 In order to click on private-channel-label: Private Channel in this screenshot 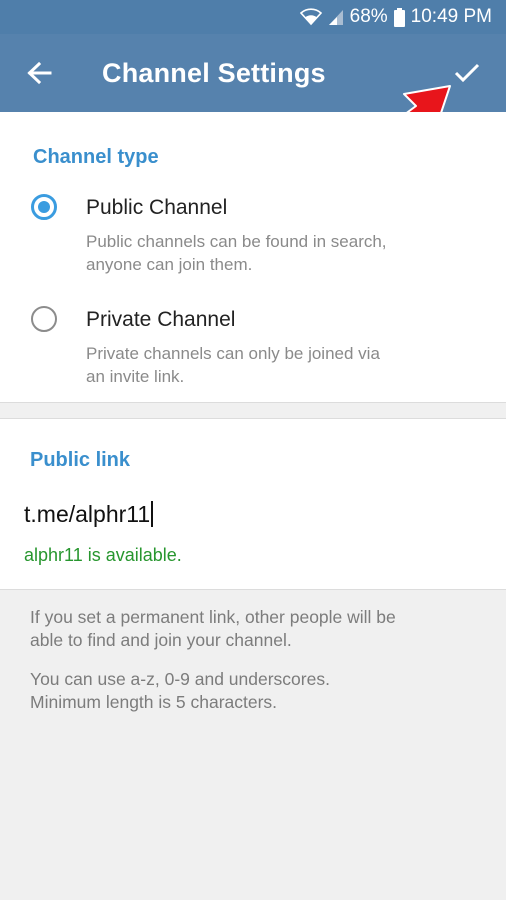, I will do `click(160, 320)`.